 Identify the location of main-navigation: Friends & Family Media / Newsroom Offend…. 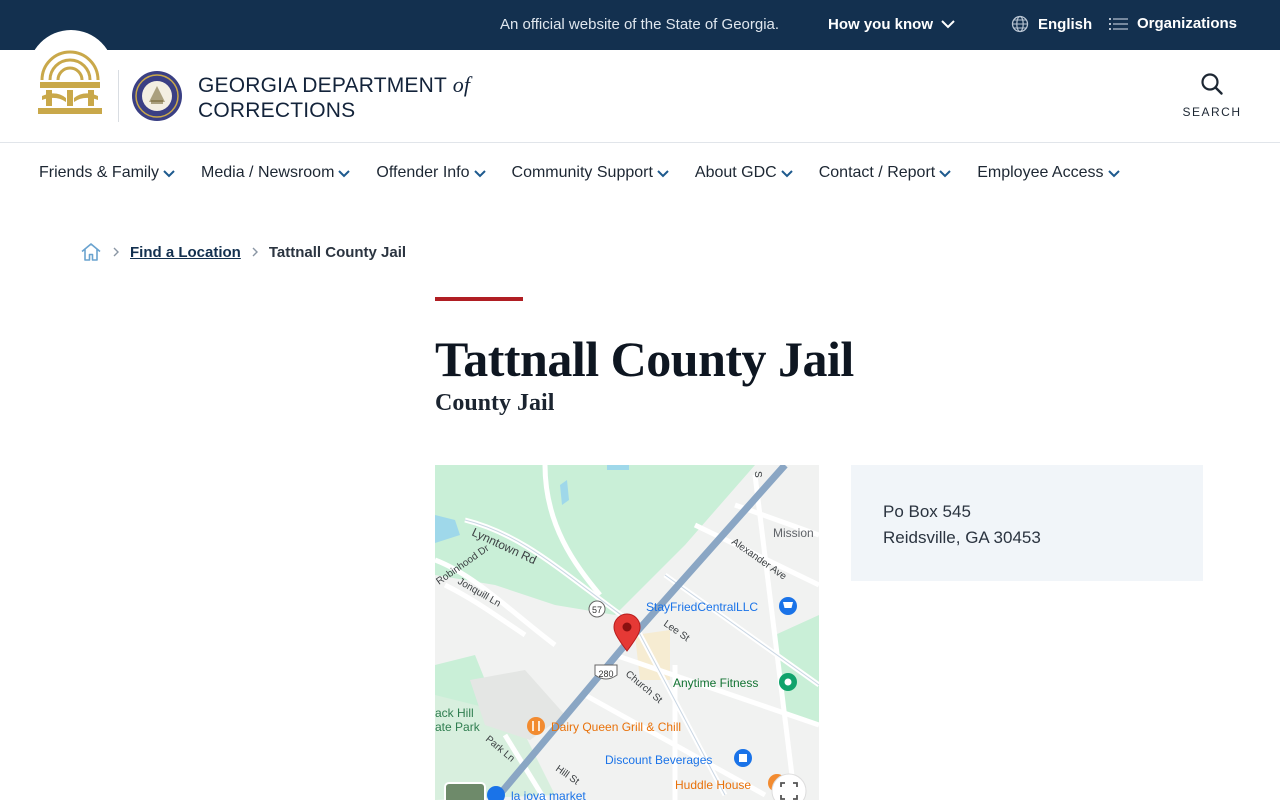
(640, 174).